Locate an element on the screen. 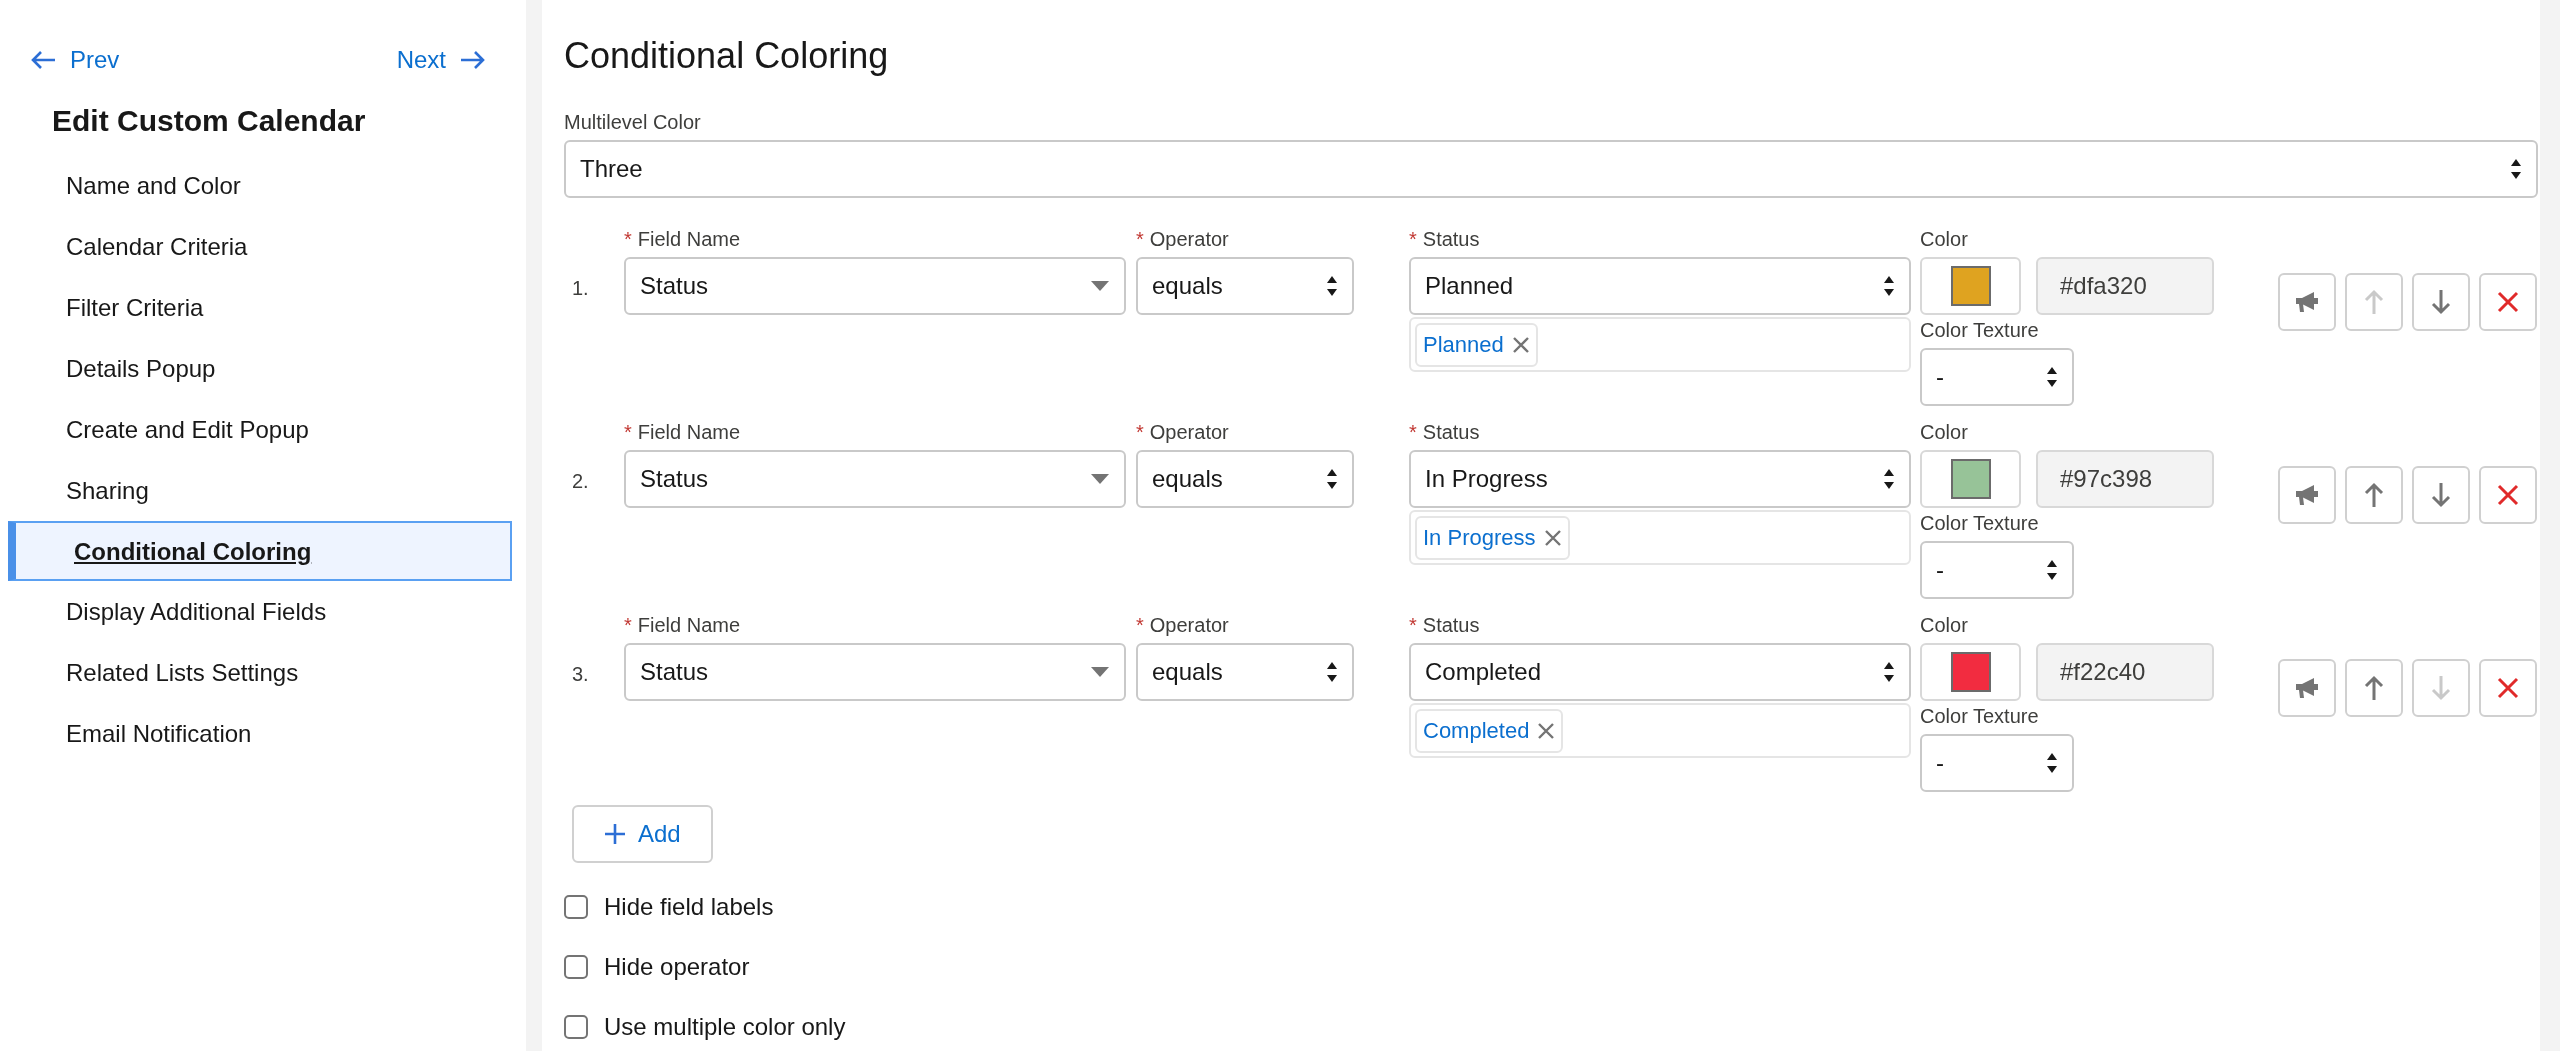 This screenshot has height=1051, width=2560. add-button: Add is located at coordinates (642, 834).